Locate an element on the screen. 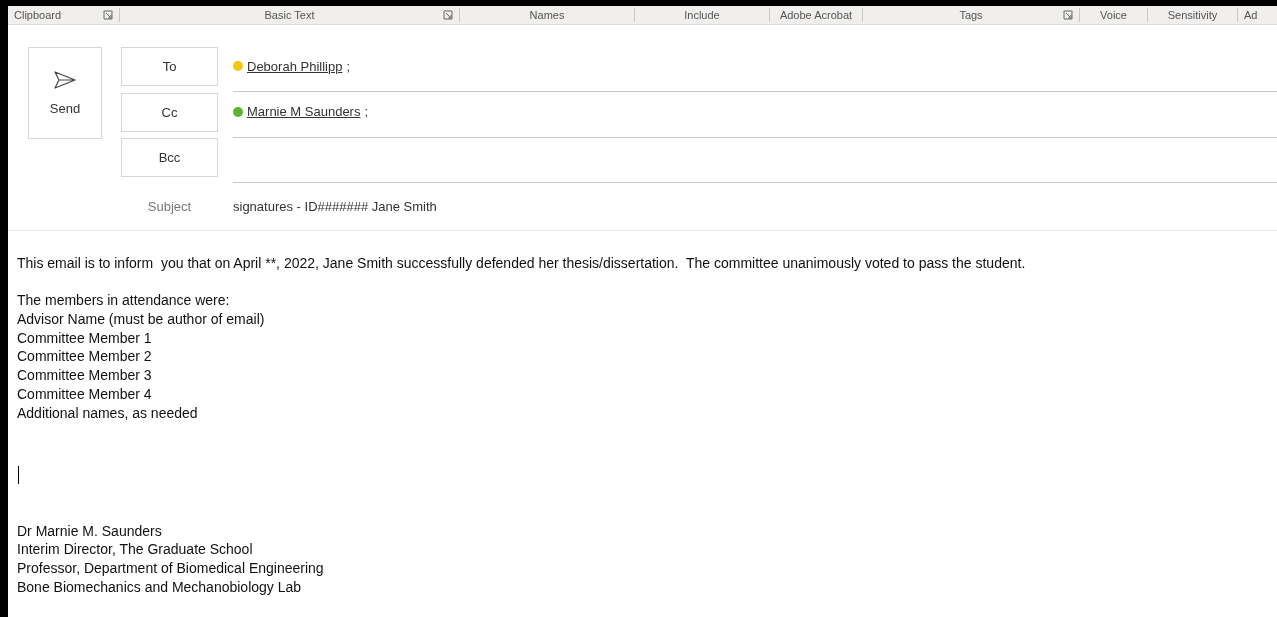  body-text-line: Professor, Department of Biomedical Engineering is located at coordinates (171, 568).